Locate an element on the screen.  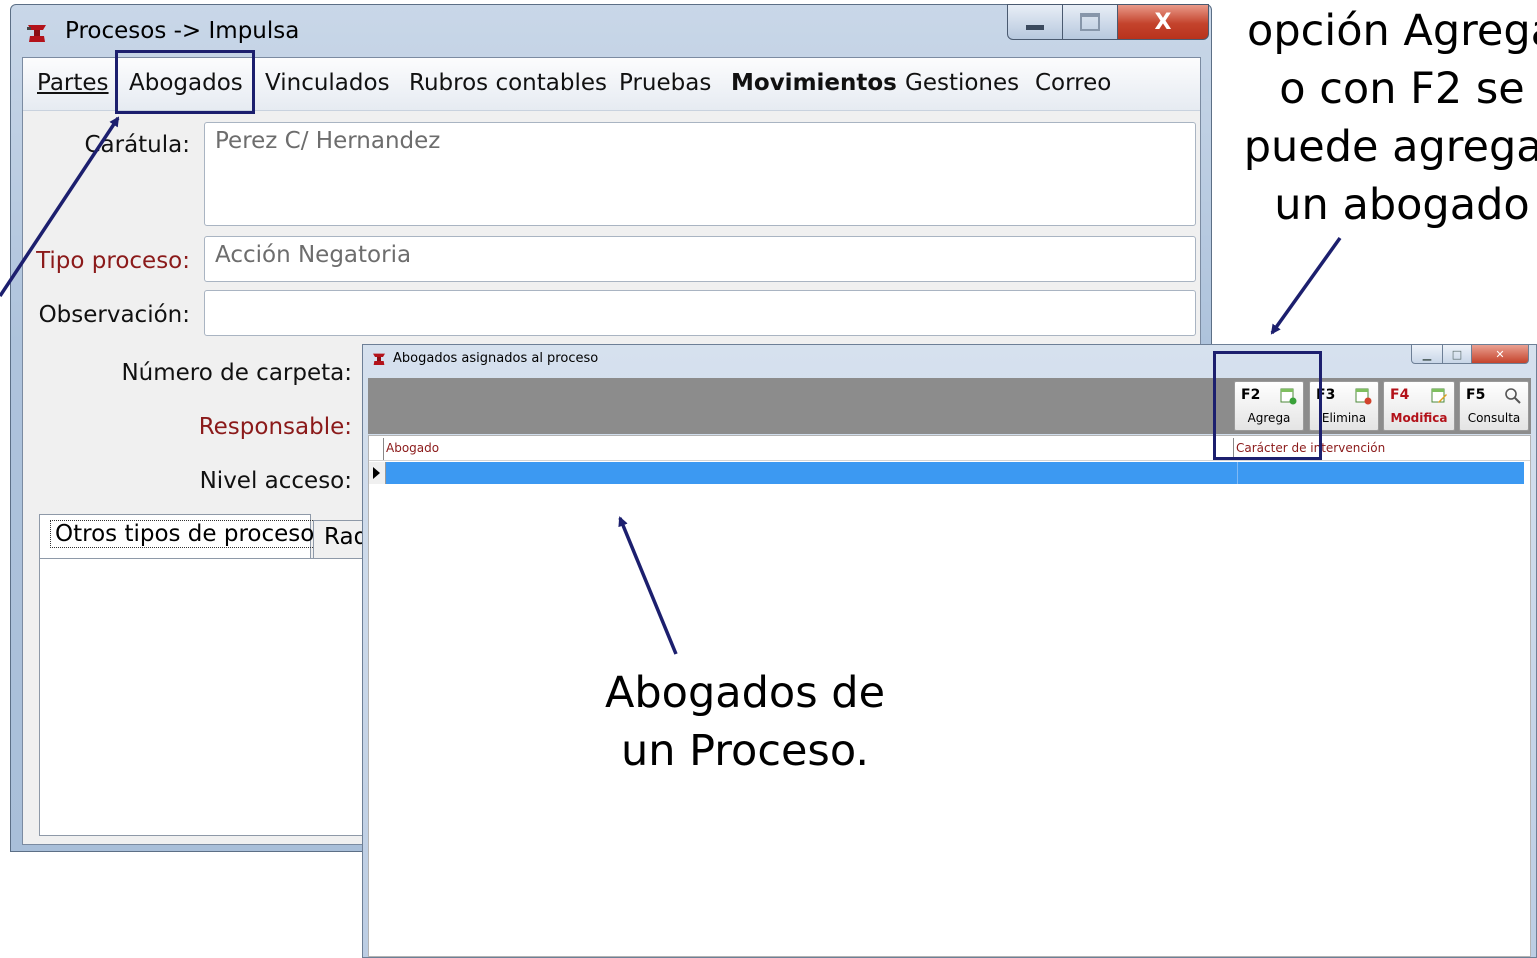
arrow-to-abogados-menu is located at coordinates (60, 206).